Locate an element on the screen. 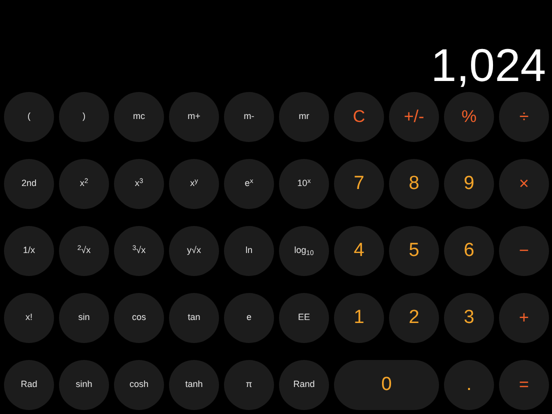 The image size is (552, 414). calculator-key: 5 is located at coordinates (414, 251).